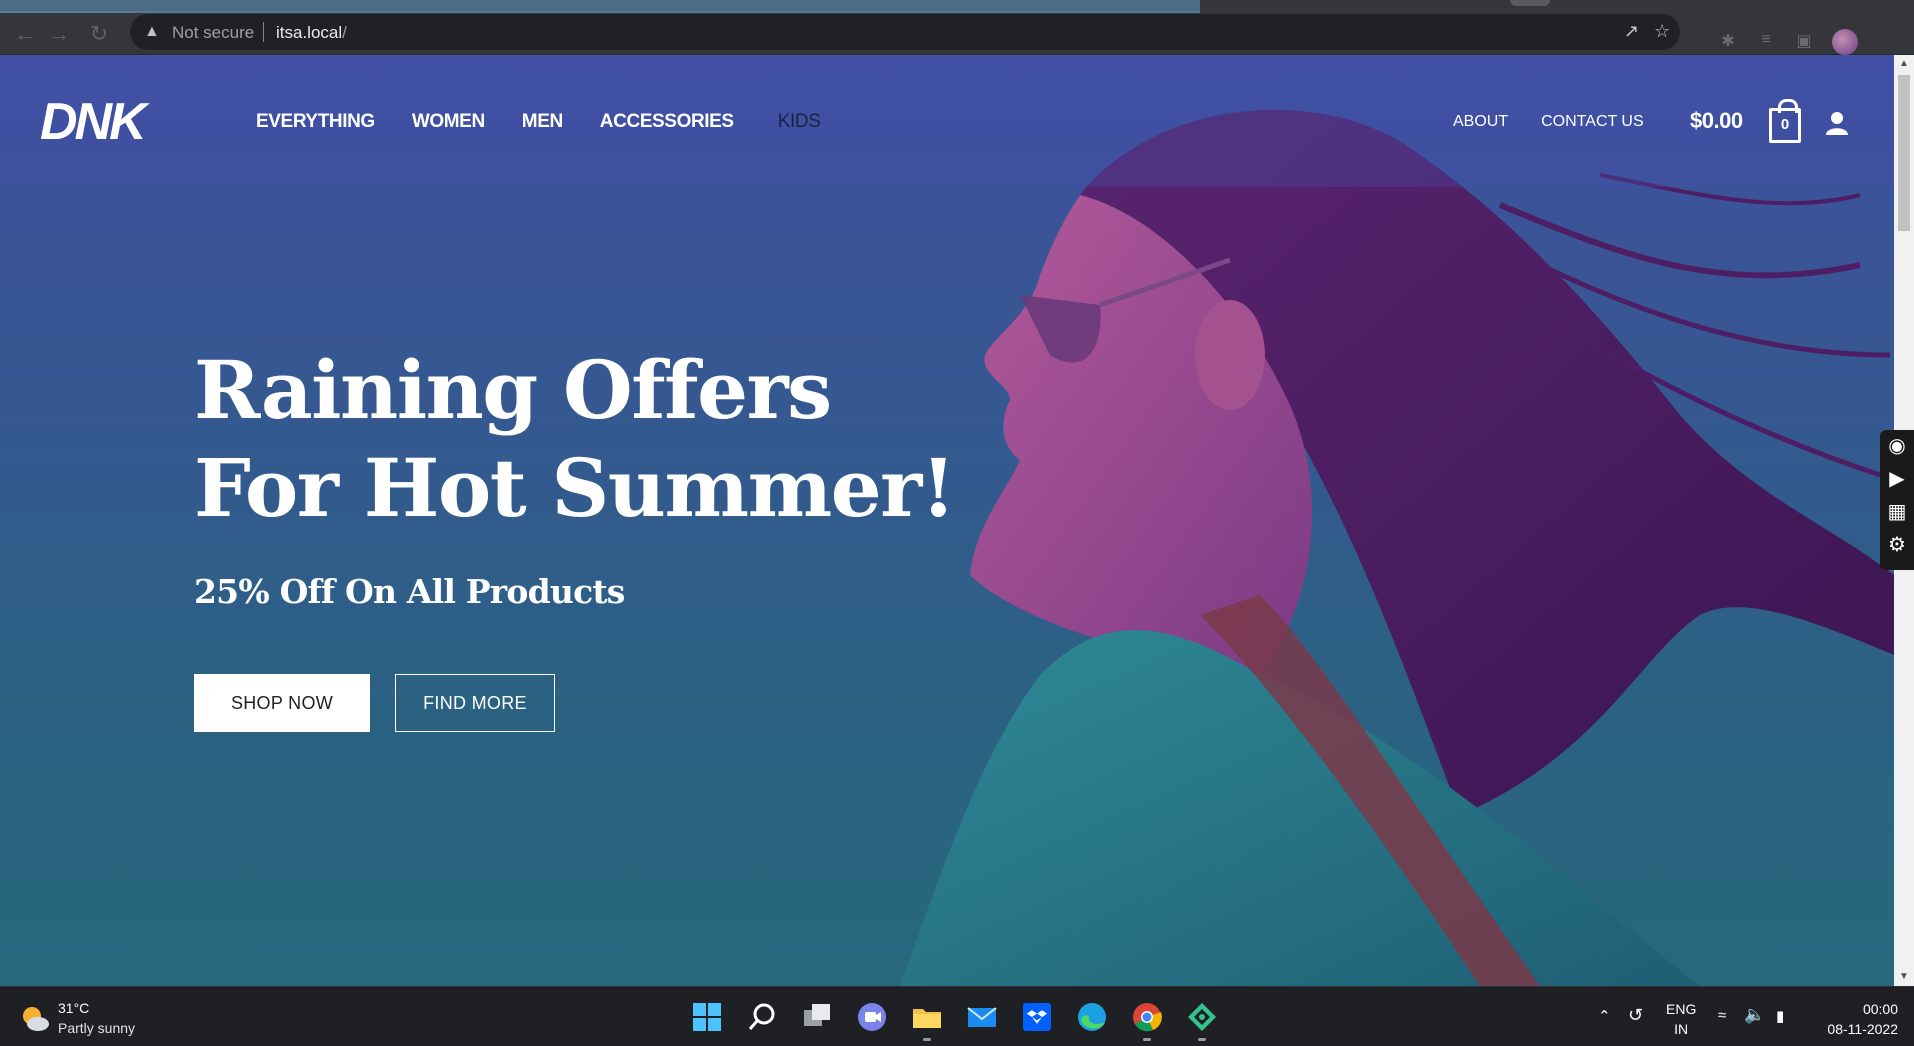  What do you see at coordinates (73, 1008) in the screenshot?
I see `weather-temperature: 31°C` at bounding box center [73, 1008].